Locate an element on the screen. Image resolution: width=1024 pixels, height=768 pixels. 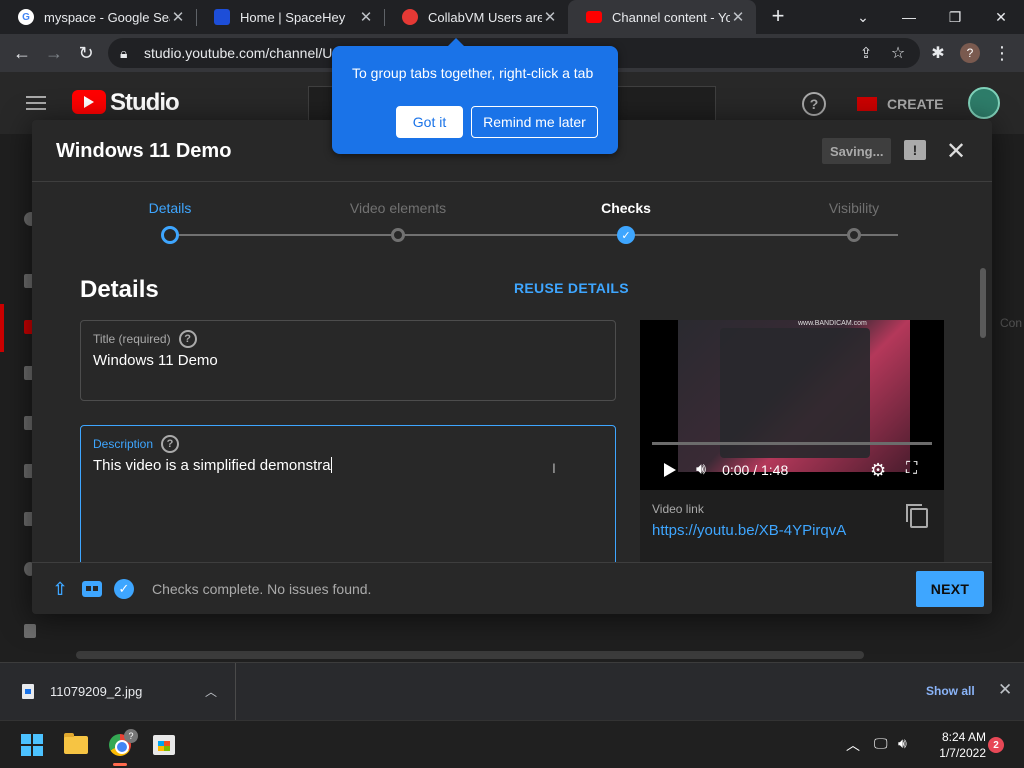
create-label: CREATE is located at coordinates (915, 104).